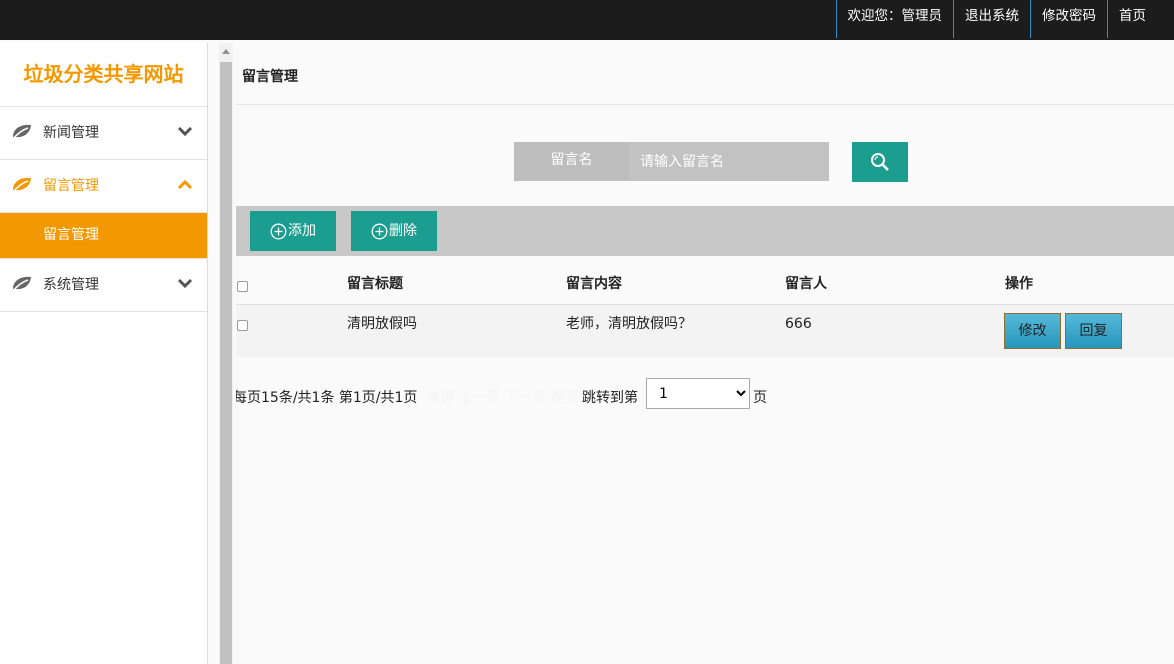  I want to click on toolbar: 添加 删除, so click(705, 231).